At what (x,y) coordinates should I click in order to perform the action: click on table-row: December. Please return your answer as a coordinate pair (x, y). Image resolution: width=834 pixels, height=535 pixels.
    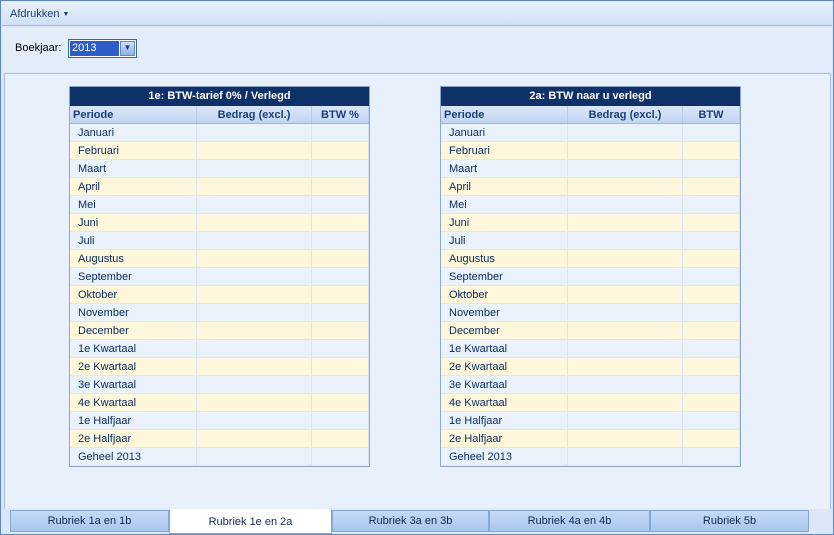
    Looking at the image, I should click on (219, 331).